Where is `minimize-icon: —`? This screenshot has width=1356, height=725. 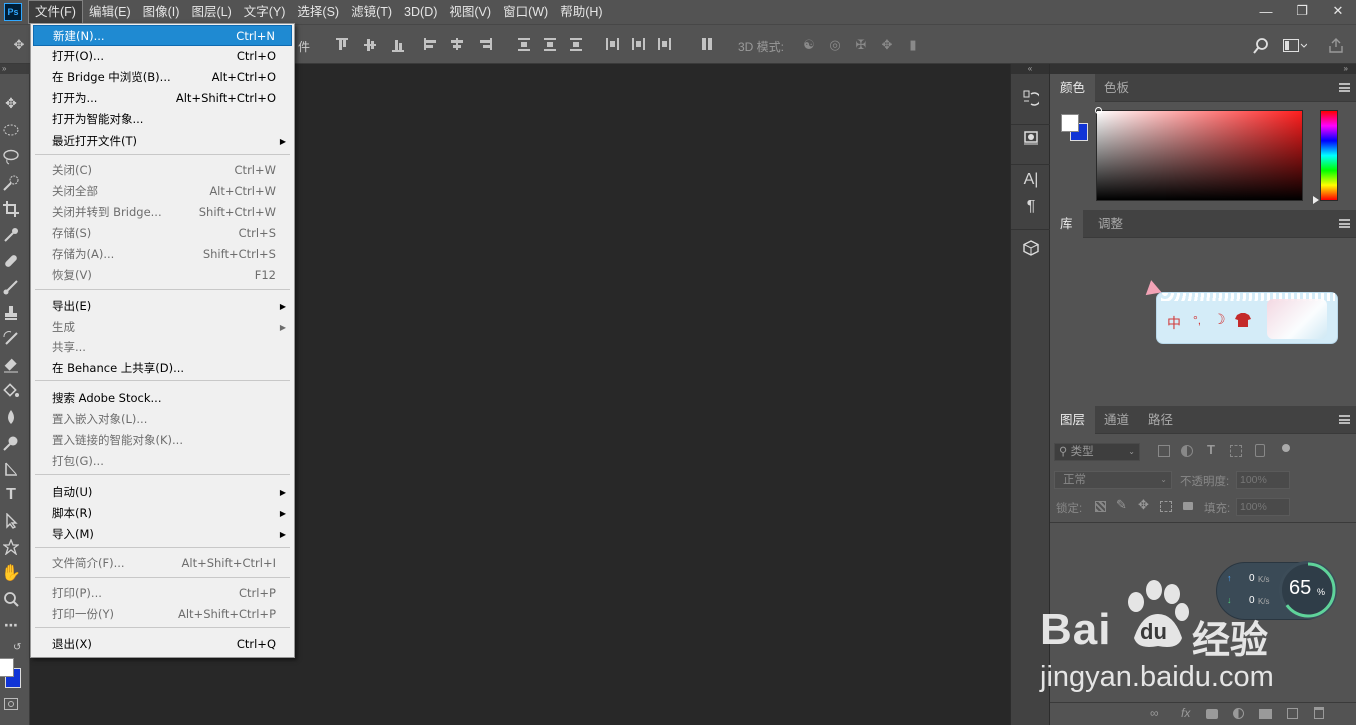 minimize-icon: — is located at coordinates (1266, 11).